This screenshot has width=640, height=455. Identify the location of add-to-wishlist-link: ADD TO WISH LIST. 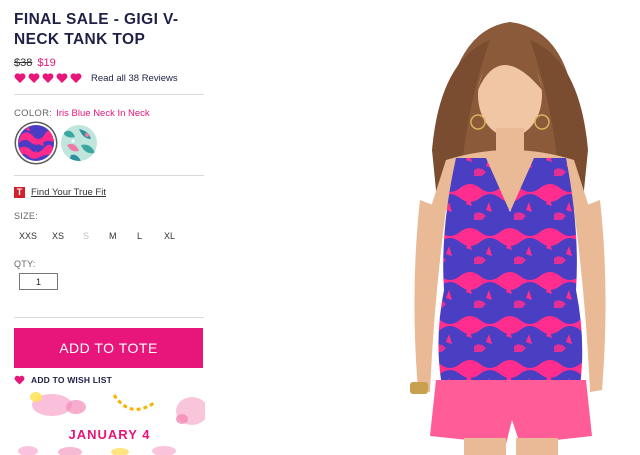
(63, 380).